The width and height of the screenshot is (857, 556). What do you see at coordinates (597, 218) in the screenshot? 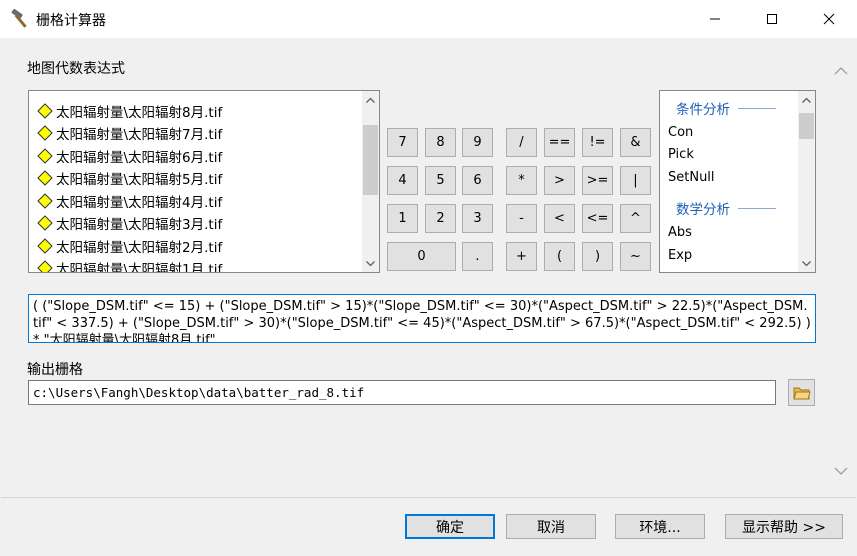
I see `key-less-equal: <=` at bounding box center [597, 218].